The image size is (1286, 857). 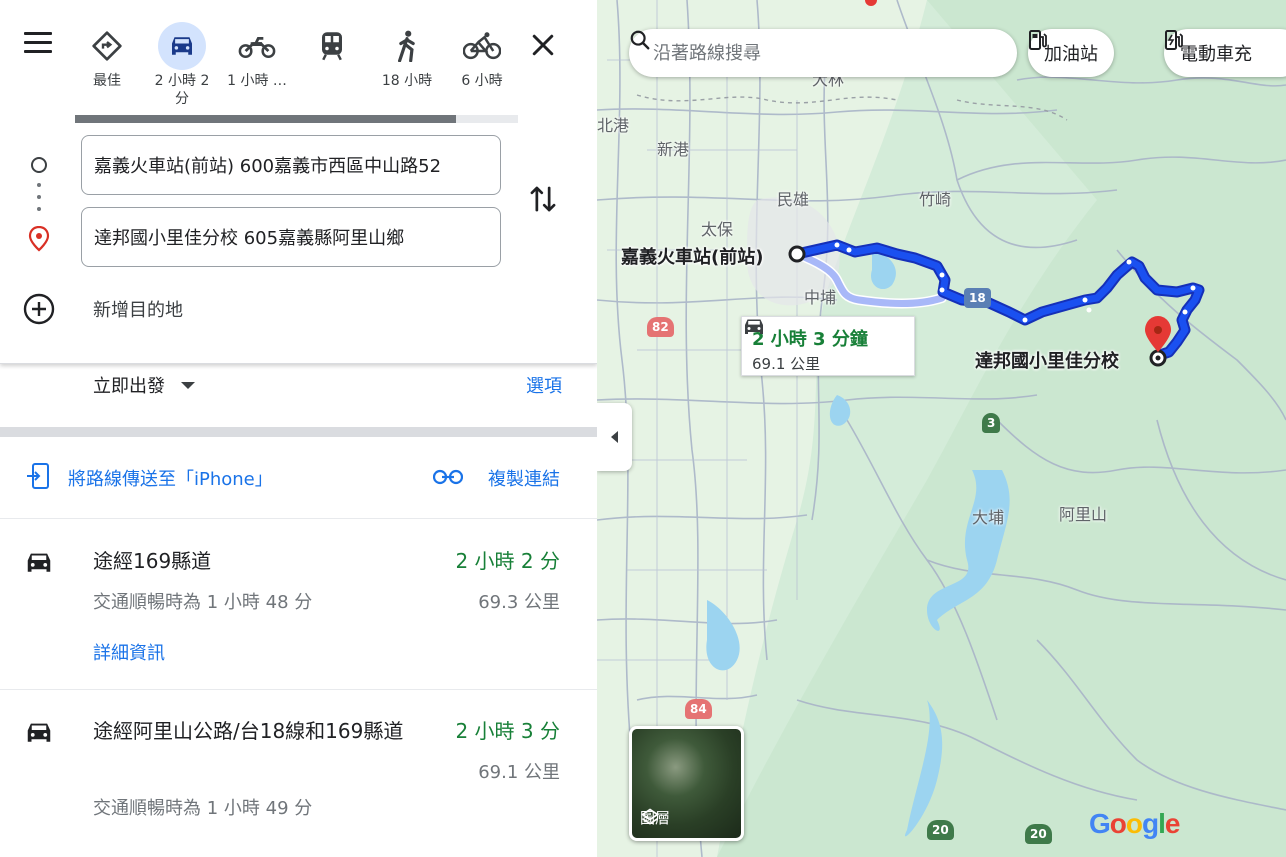 What do you see at coordinates (107, 81) in the screenshot?
I see `mode-best-label: 最佳` at bounding box center [107, 81].